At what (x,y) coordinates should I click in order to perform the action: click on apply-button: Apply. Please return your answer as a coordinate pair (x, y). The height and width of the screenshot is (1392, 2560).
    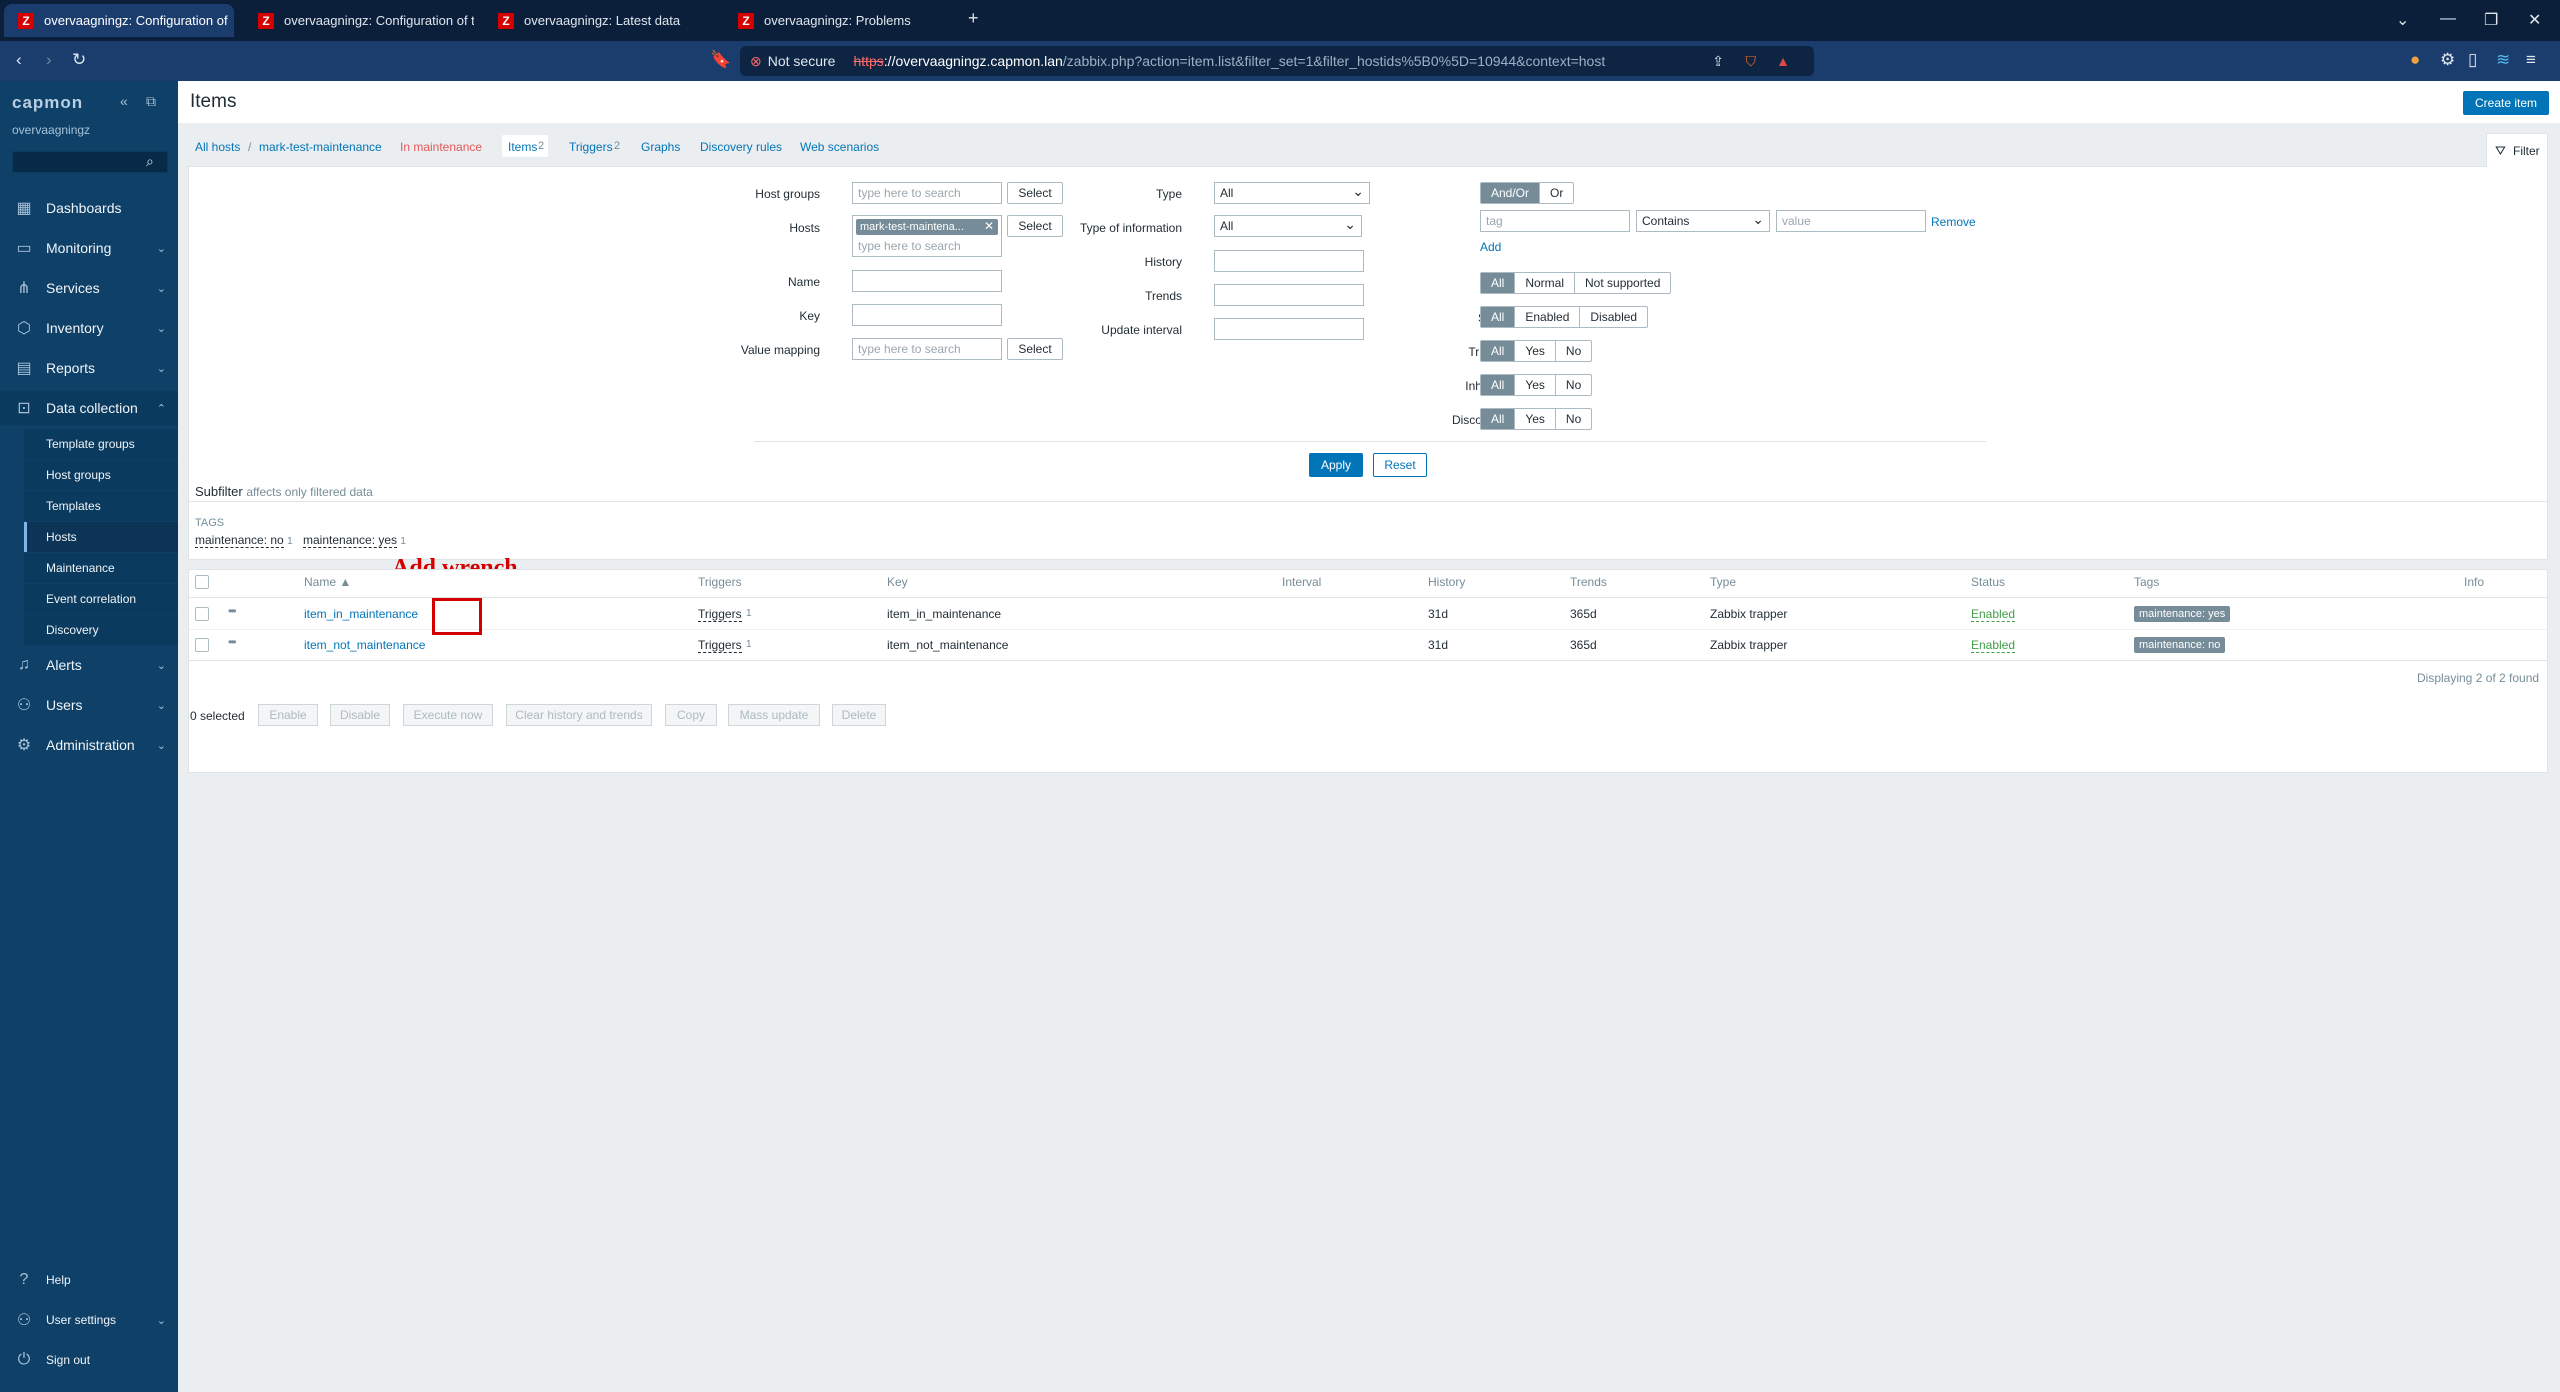
    Looking at the image, I should click on (1336, 465).